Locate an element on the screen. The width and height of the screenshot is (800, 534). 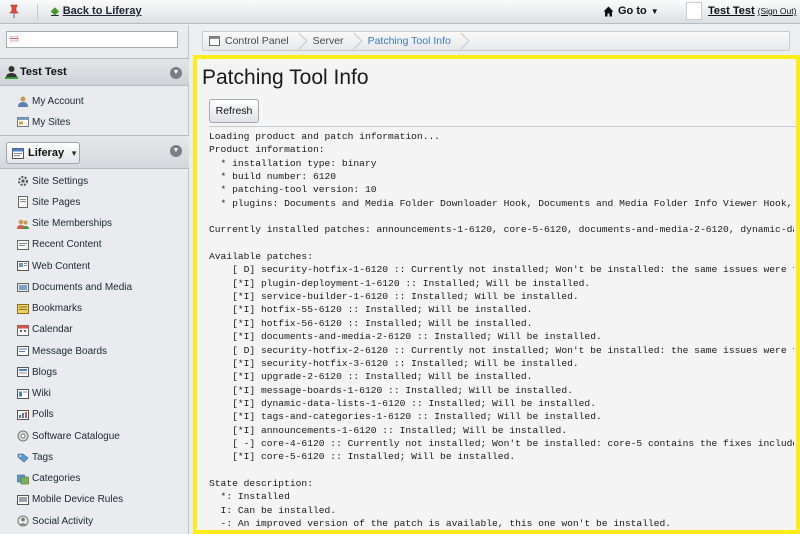
site-selector: Liferay ▼ is located at coordinates (43, 153).